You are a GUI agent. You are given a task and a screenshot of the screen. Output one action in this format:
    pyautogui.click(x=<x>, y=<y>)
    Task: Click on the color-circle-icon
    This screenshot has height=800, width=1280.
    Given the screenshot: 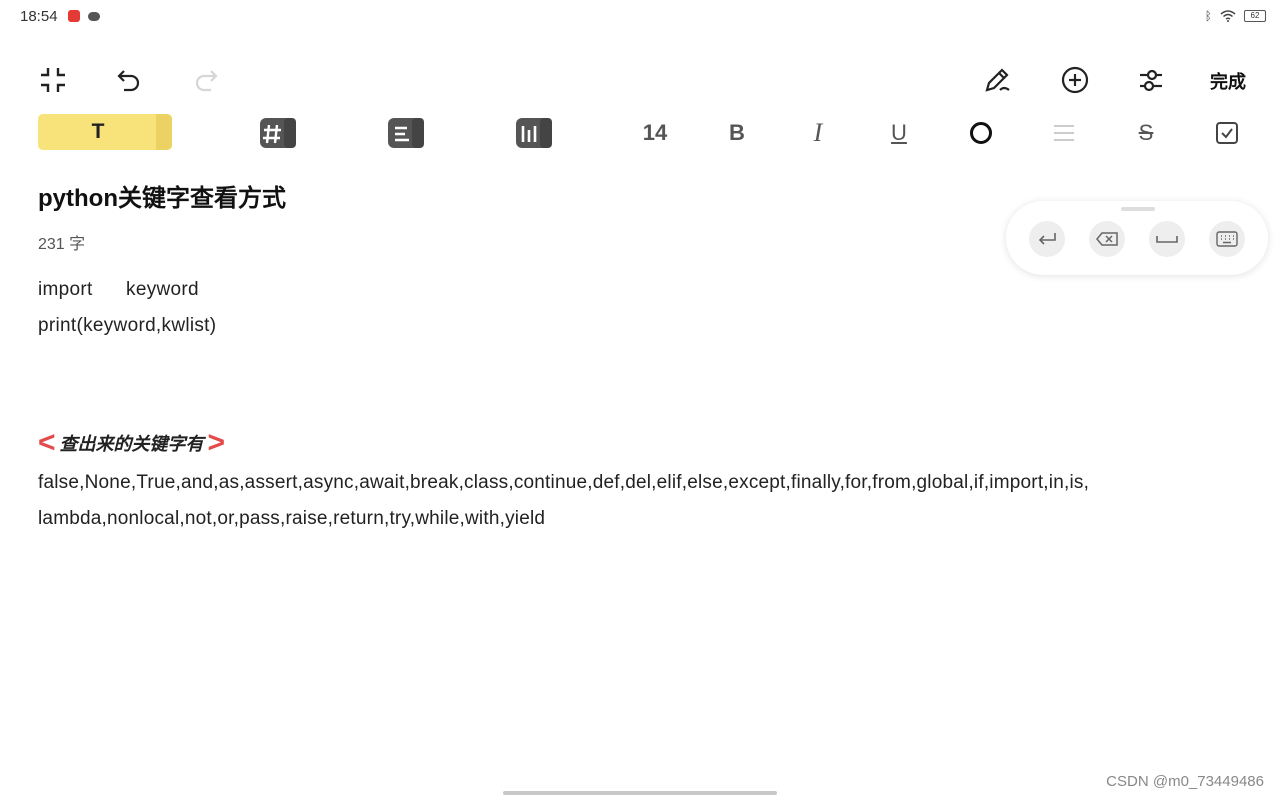 What is the action you would take?
    pyautogui.click(x=981, y=133)
    